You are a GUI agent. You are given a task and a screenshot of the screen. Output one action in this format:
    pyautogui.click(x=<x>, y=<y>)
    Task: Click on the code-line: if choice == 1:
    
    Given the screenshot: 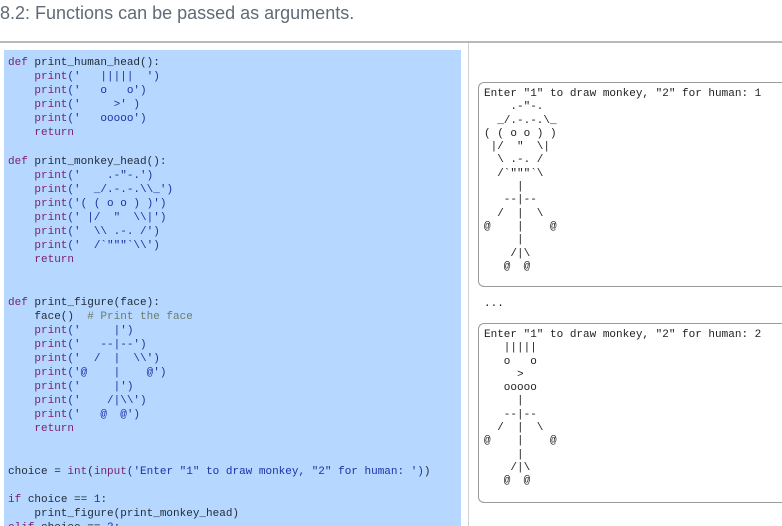 What is the action you would take?
    pyautogui.click(x=234, y=500)
    